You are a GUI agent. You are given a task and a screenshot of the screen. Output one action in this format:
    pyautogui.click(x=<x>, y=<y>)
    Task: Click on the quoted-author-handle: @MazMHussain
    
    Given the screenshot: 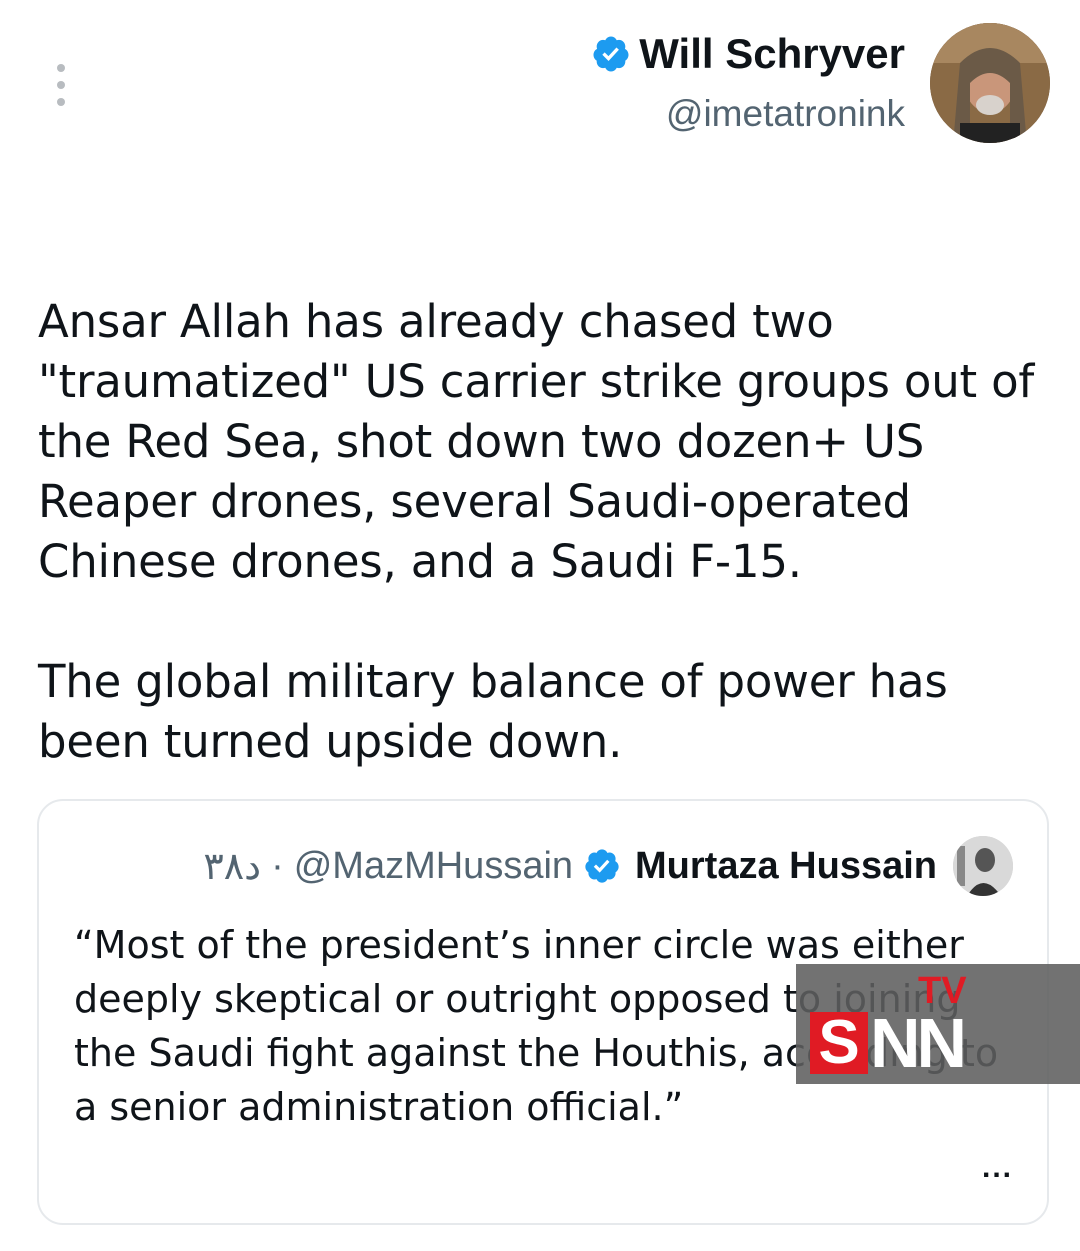 What is the action you would take?
    pyautogui.click(x=433, y=866)
    